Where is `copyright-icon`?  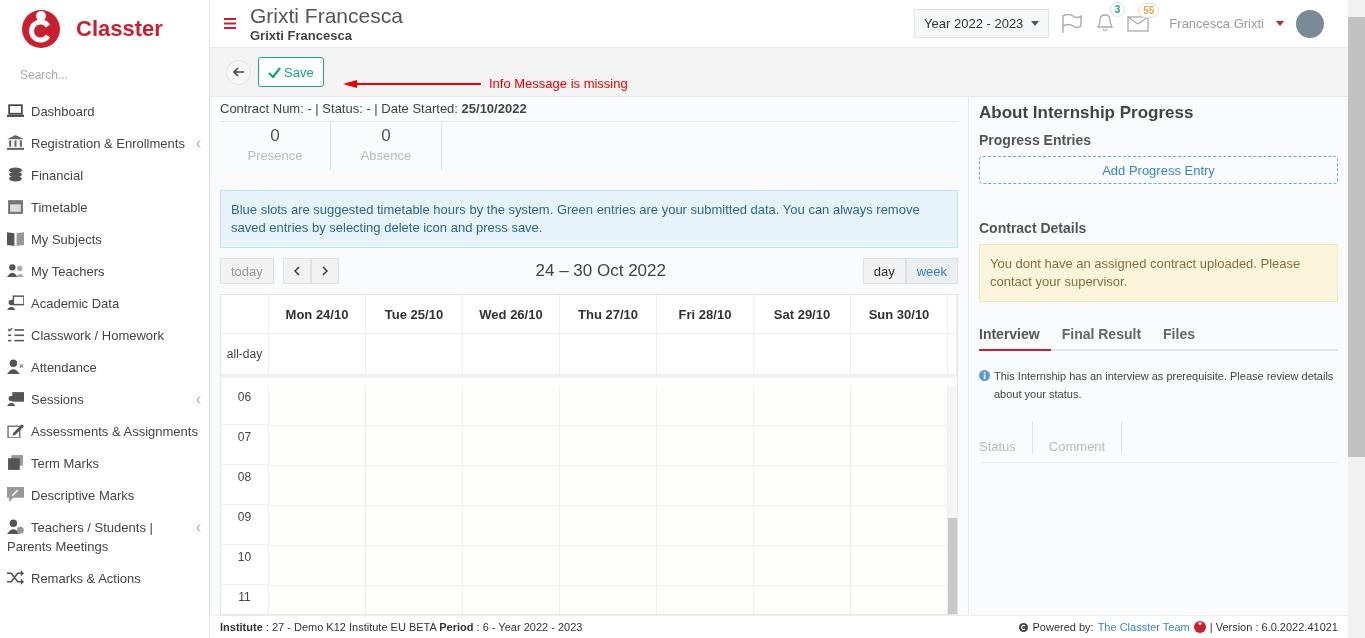
copyright-icon is located at coordinates (1024, 627).